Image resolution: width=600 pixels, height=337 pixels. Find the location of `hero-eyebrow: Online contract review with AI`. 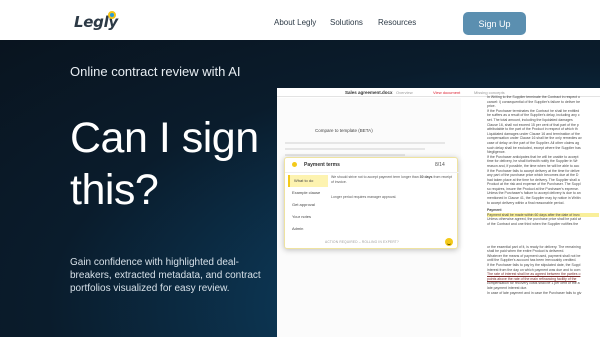

hero-eyebrow: Online contract review with AI is located at coordinates (155, 71).